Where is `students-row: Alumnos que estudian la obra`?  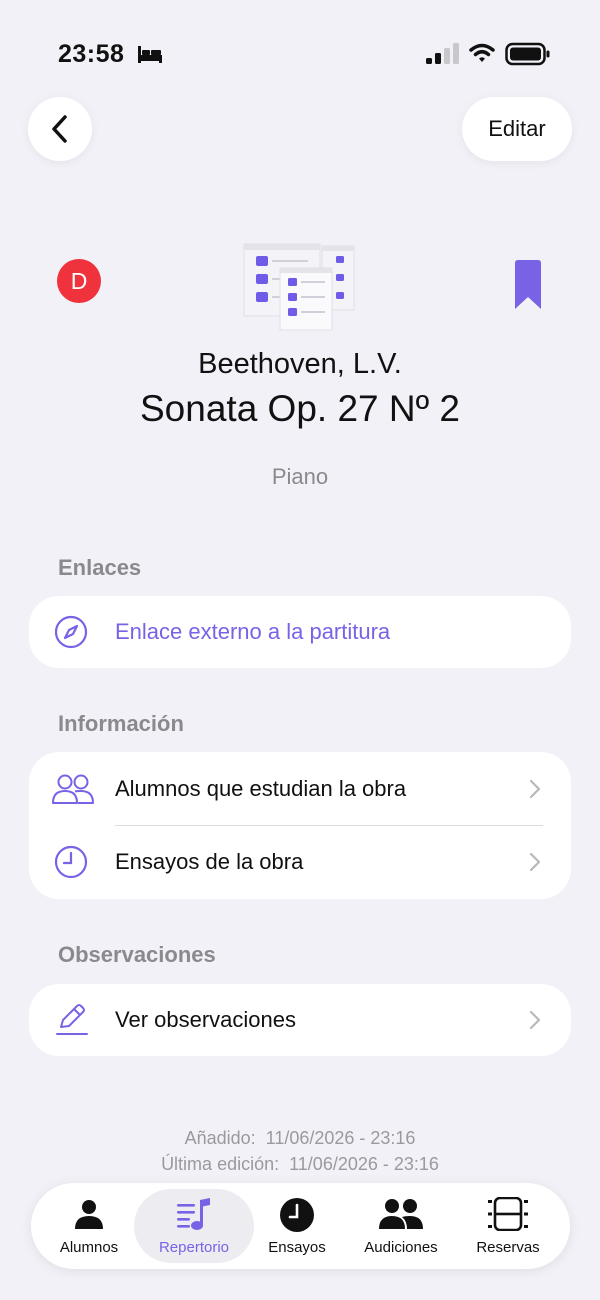 students-row: Alumnos que estudian la obra is located at coordinates (300, 789).